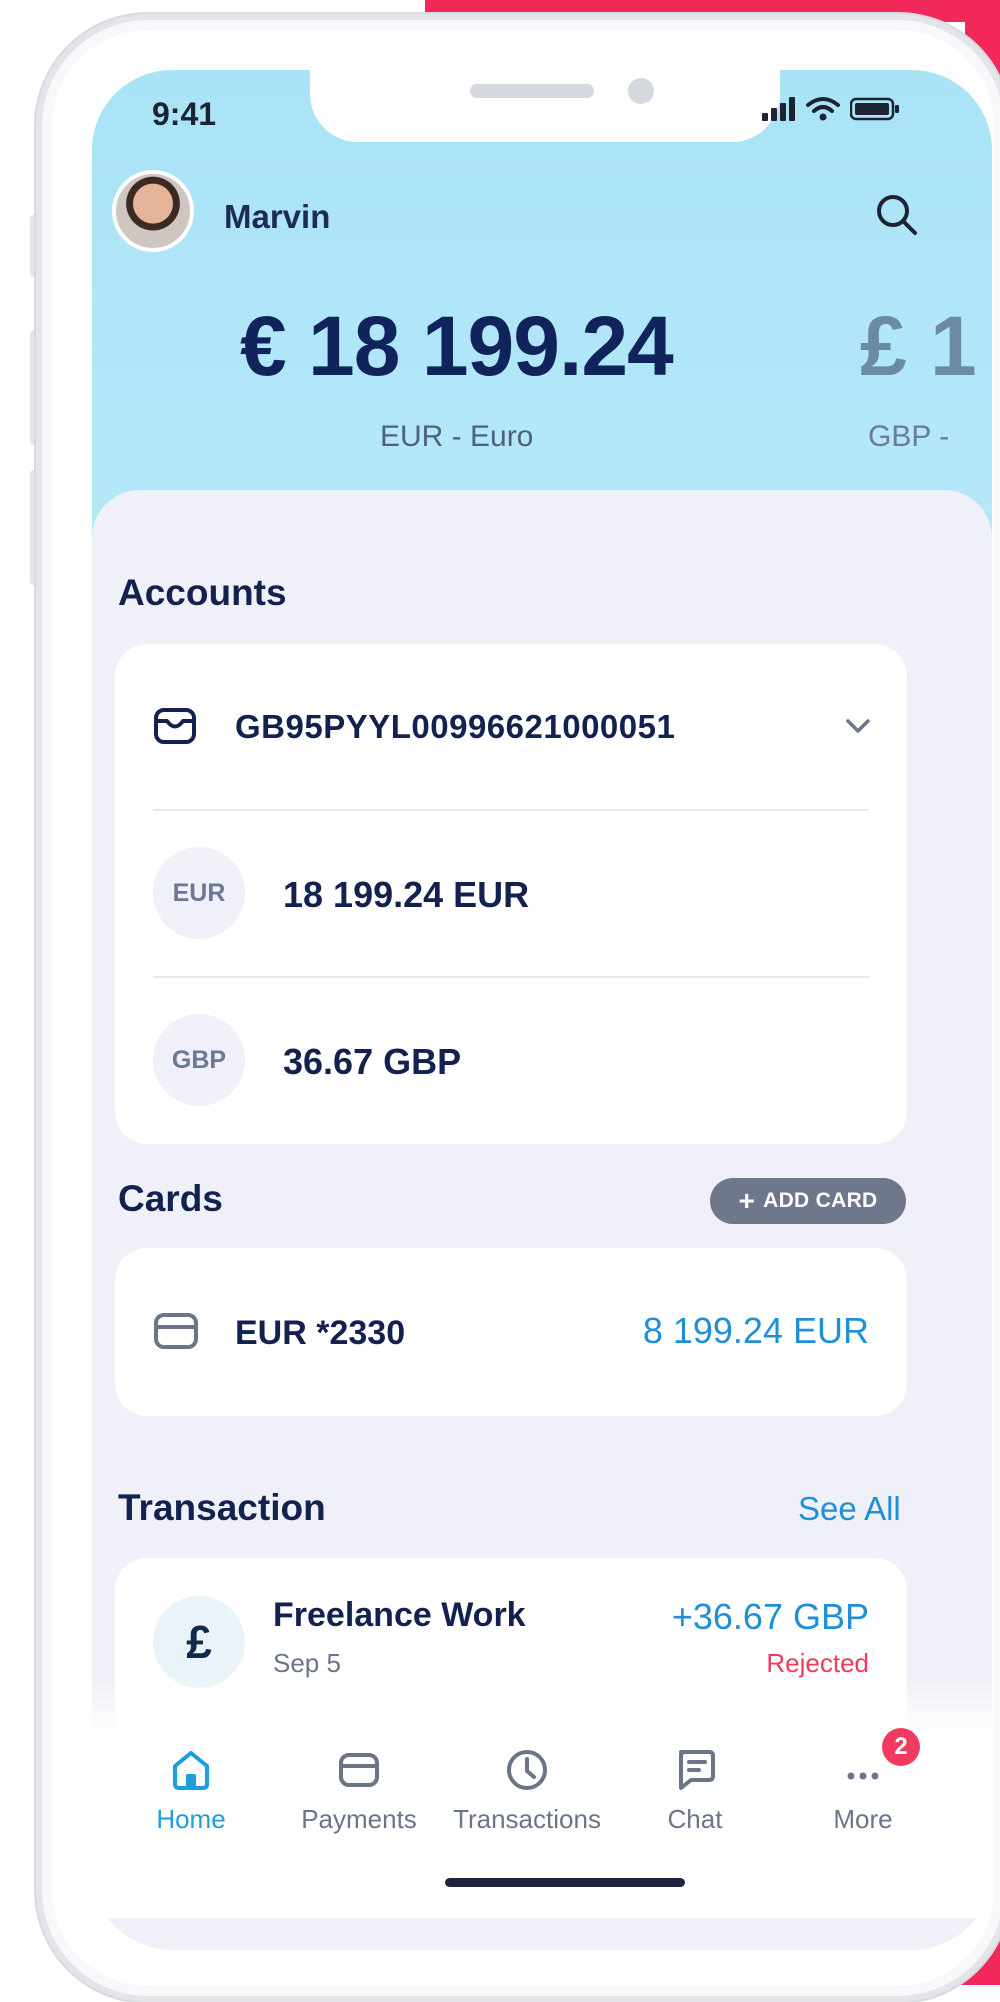 The image size is (1000, 2002). I want to click on card-name: EUR *2330, so click(320, 1333).